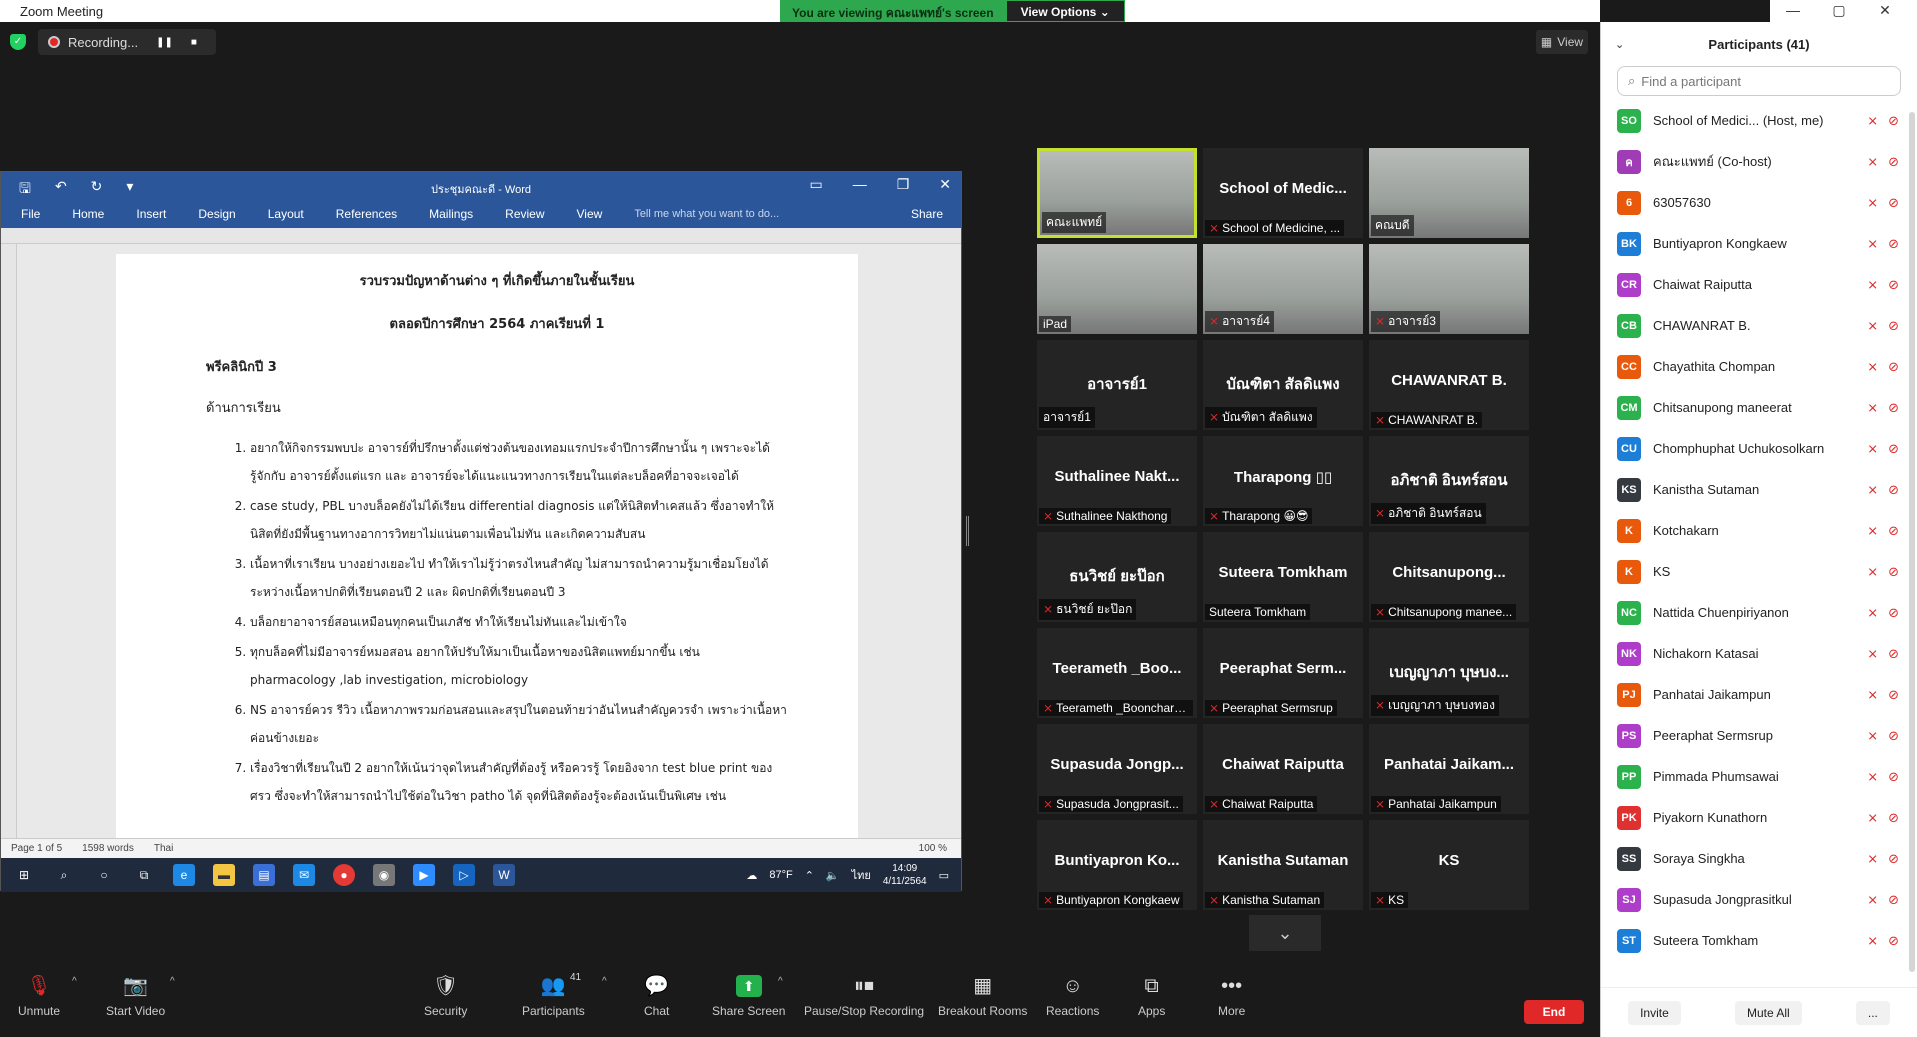  What do you see at coordinates (1759, 694) in the screenshot?
I see `participant-row: PJ Panhatai Jaikampun ⨯ ⊘` at bounding box center [1759, 694].